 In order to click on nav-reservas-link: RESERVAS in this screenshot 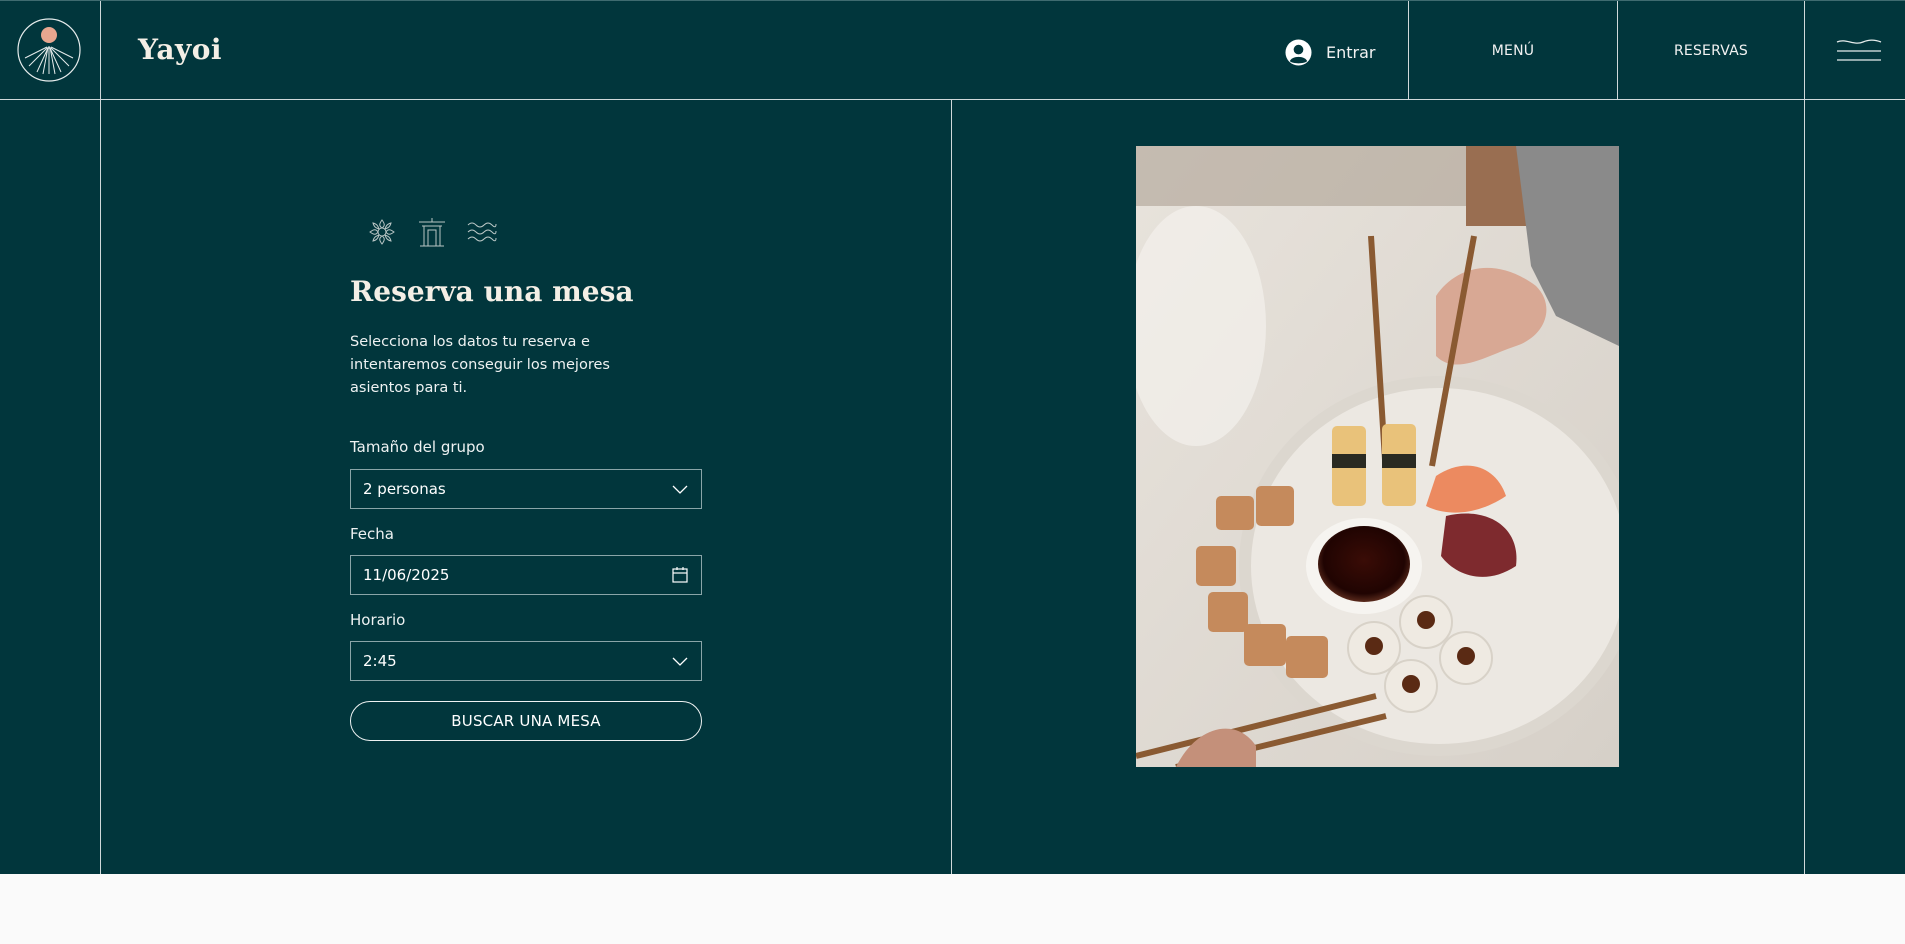, I will do `click(1711, 50)`.